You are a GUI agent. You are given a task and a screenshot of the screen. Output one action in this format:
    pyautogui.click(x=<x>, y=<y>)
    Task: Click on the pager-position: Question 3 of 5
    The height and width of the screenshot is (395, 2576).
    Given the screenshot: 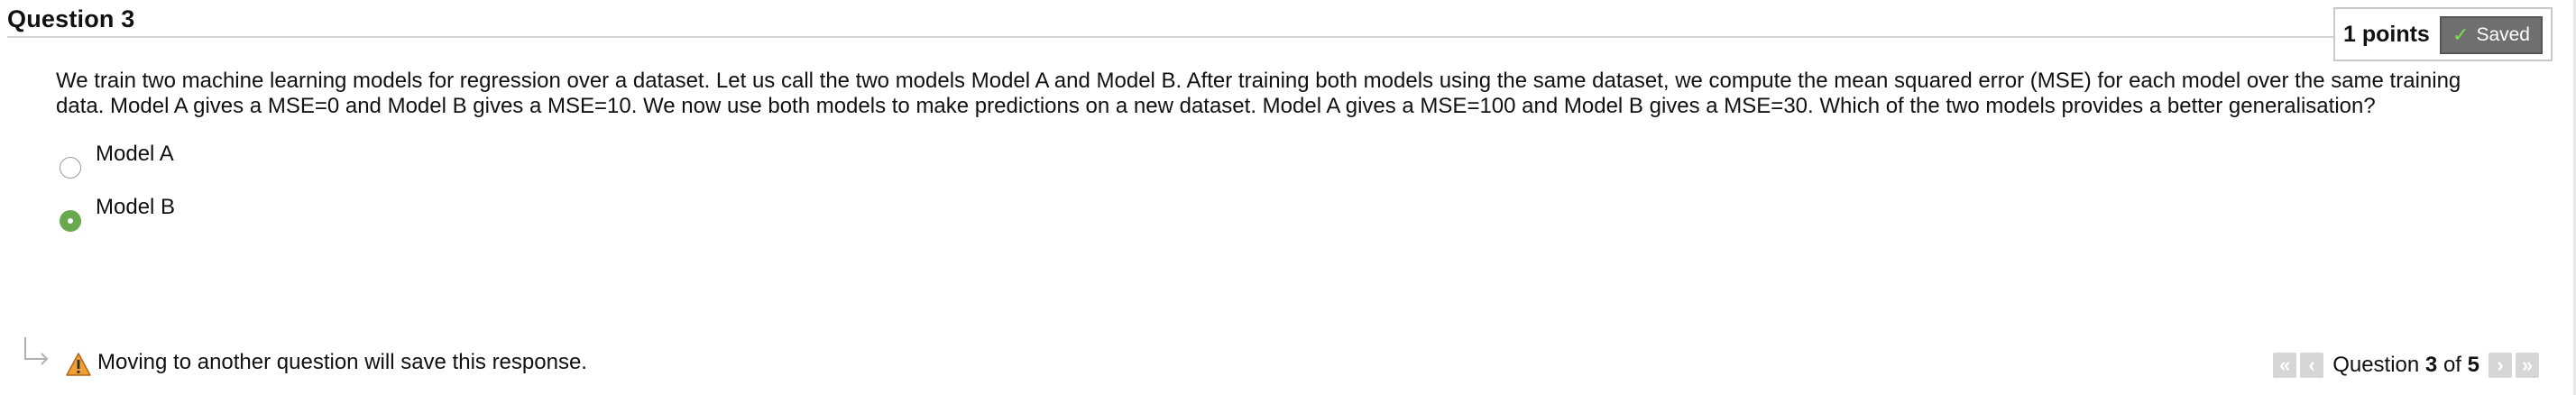 What is the action you would take?
    pyautogui.click(x=2405, y=365)
    